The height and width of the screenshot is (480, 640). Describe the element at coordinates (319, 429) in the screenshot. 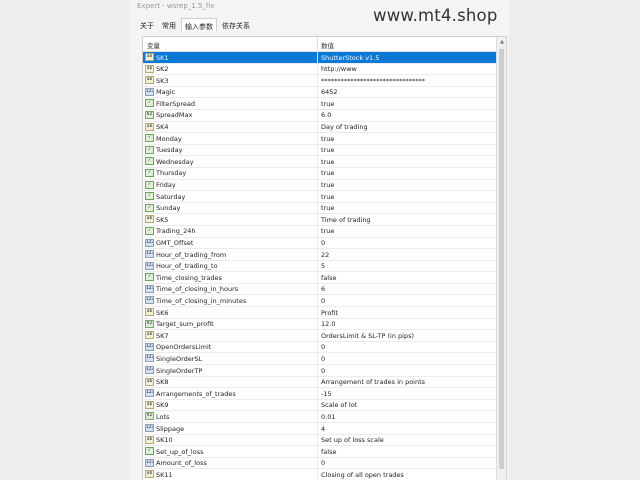

I see `table-row: 123 Slippage 4` at that location.